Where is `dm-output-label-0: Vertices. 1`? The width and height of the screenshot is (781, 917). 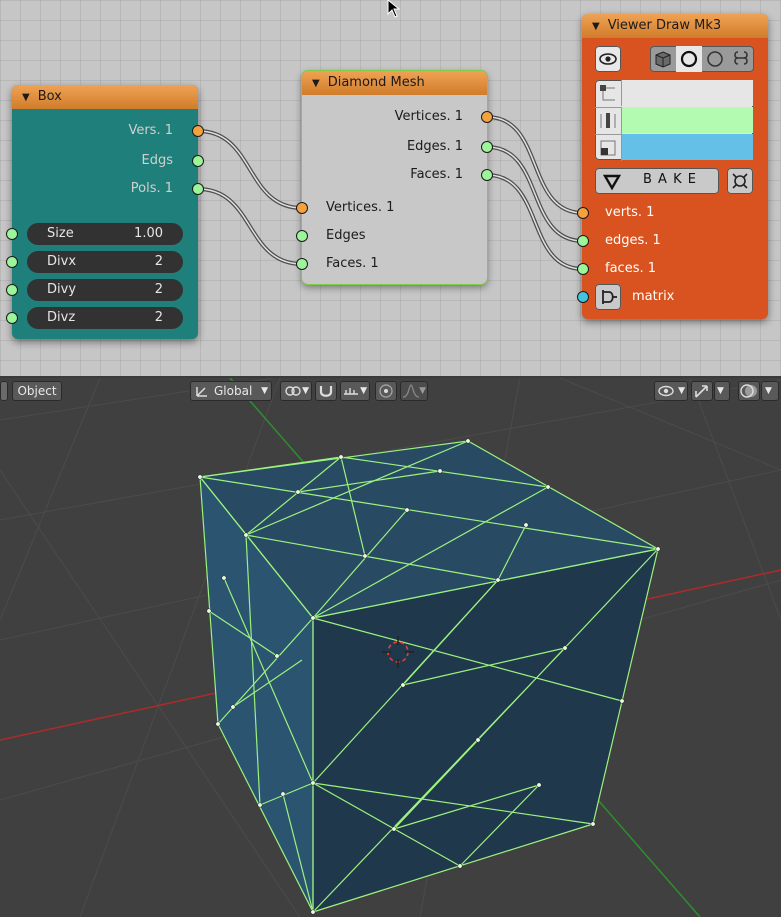 dm-output-label-0: Vertices. 1 is located at coordinates (428, 116).